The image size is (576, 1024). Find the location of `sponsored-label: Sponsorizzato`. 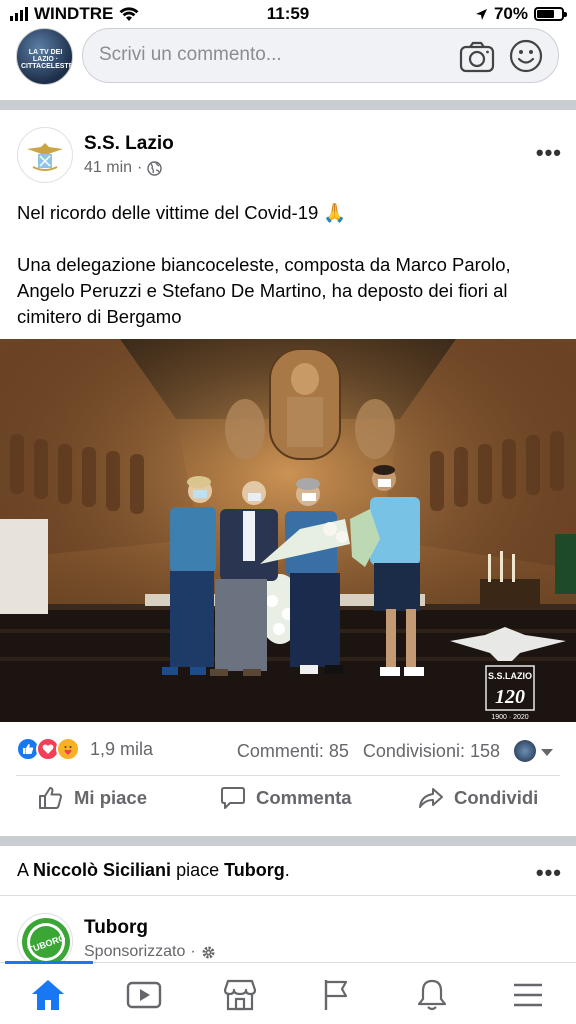

sponsored-label: Sponsorizzato is located at coordinates (135, 951).